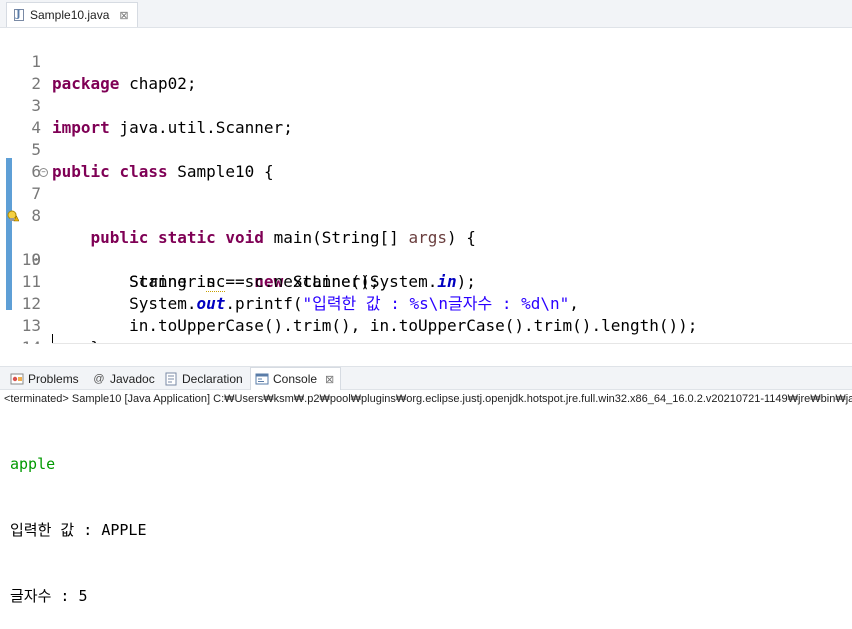 This screenshot has width=852, height=629. I want to click on warning-lightbulb-icon, so click(12, 216).